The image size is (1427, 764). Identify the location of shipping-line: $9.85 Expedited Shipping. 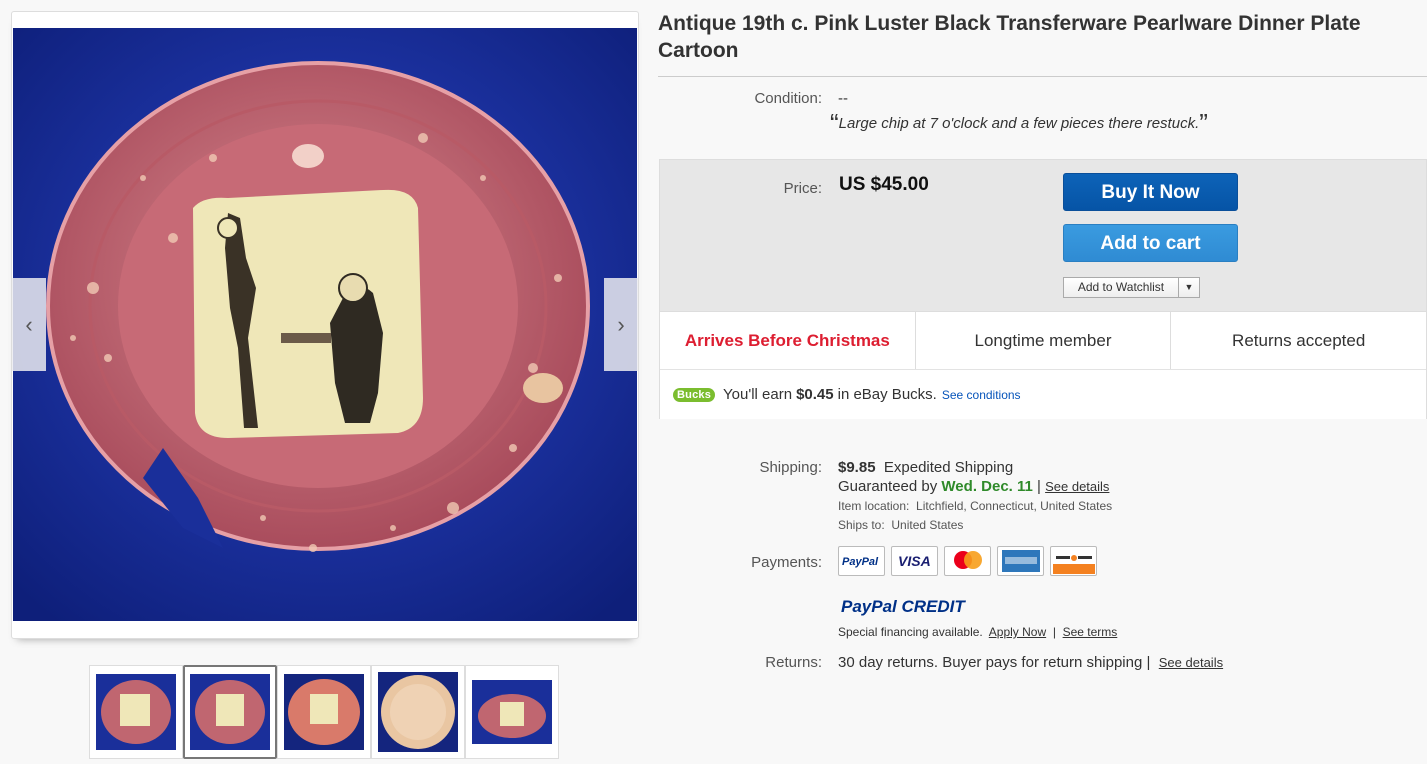
(925, 467).